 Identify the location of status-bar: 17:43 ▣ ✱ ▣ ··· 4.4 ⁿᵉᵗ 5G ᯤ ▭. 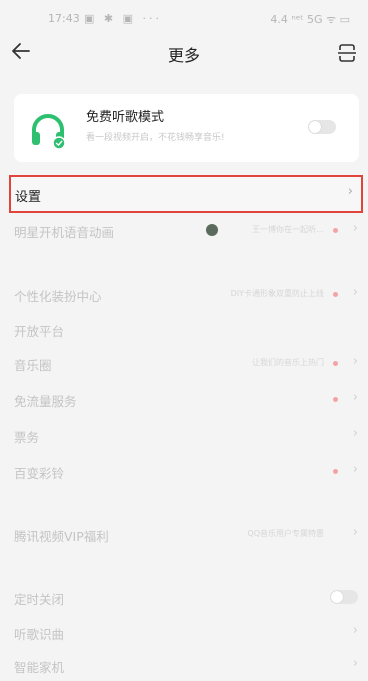
(184, 18).